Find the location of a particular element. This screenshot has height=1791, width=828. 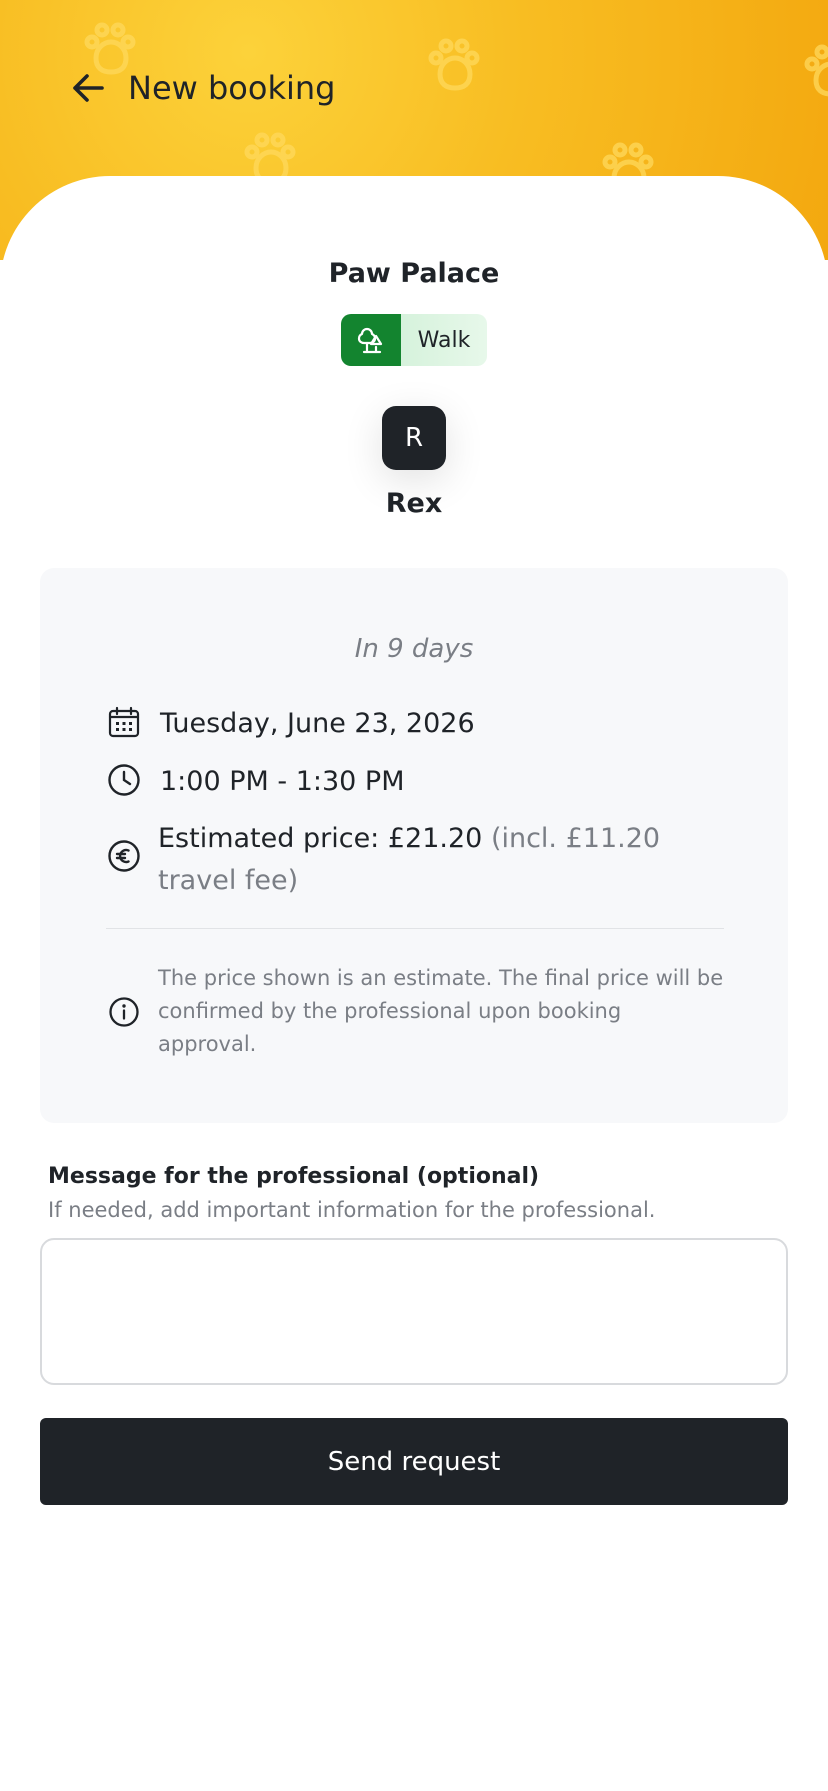

provider-name: Paw Palace is located at coordinates (414, 273).